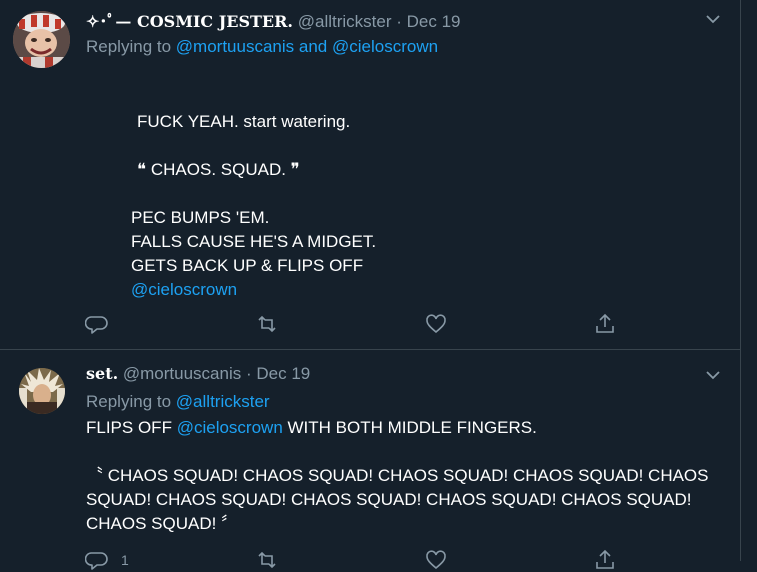 Image resolution: width=757 pixels, height=572 pixels. What do you see at coordinates (223, 401) in the screenshot?
I see `mention-link: @alltrickster` at bounding box center [223, 401].